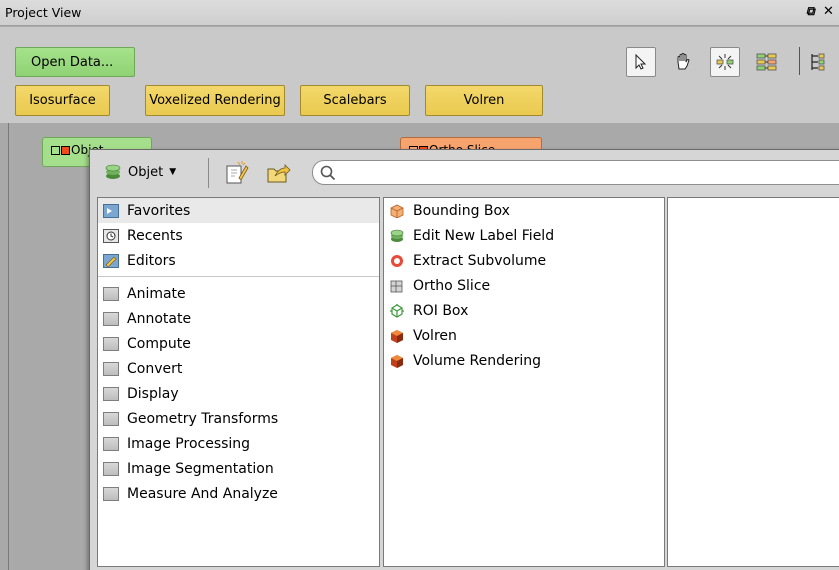  Describe the element at coordinates (524, 210) in the screenshot. I see `module-item-bounding-box: Bounding Box` at that location.